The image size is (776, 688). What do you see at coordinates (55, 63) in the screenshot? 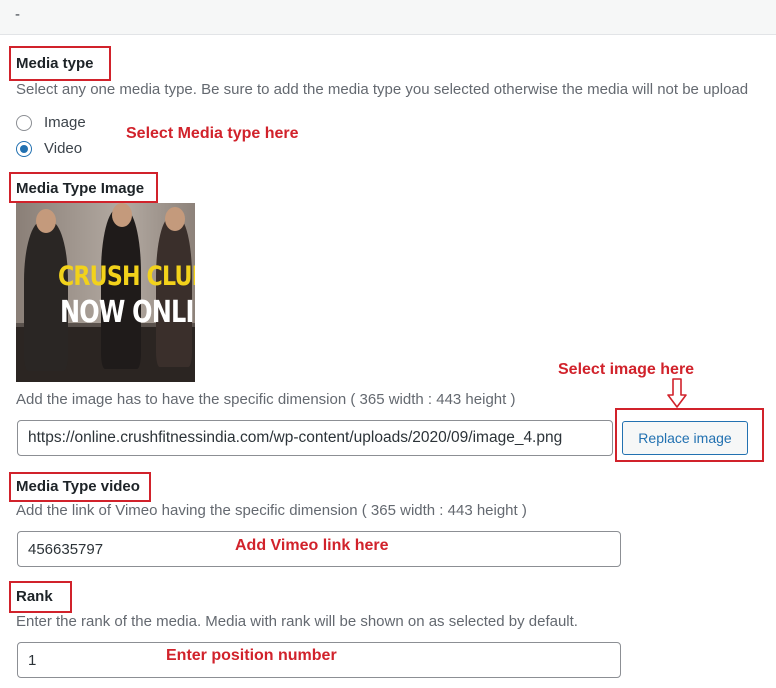
I see `media-type-heading: Media type` at bounding box center [55, 63].